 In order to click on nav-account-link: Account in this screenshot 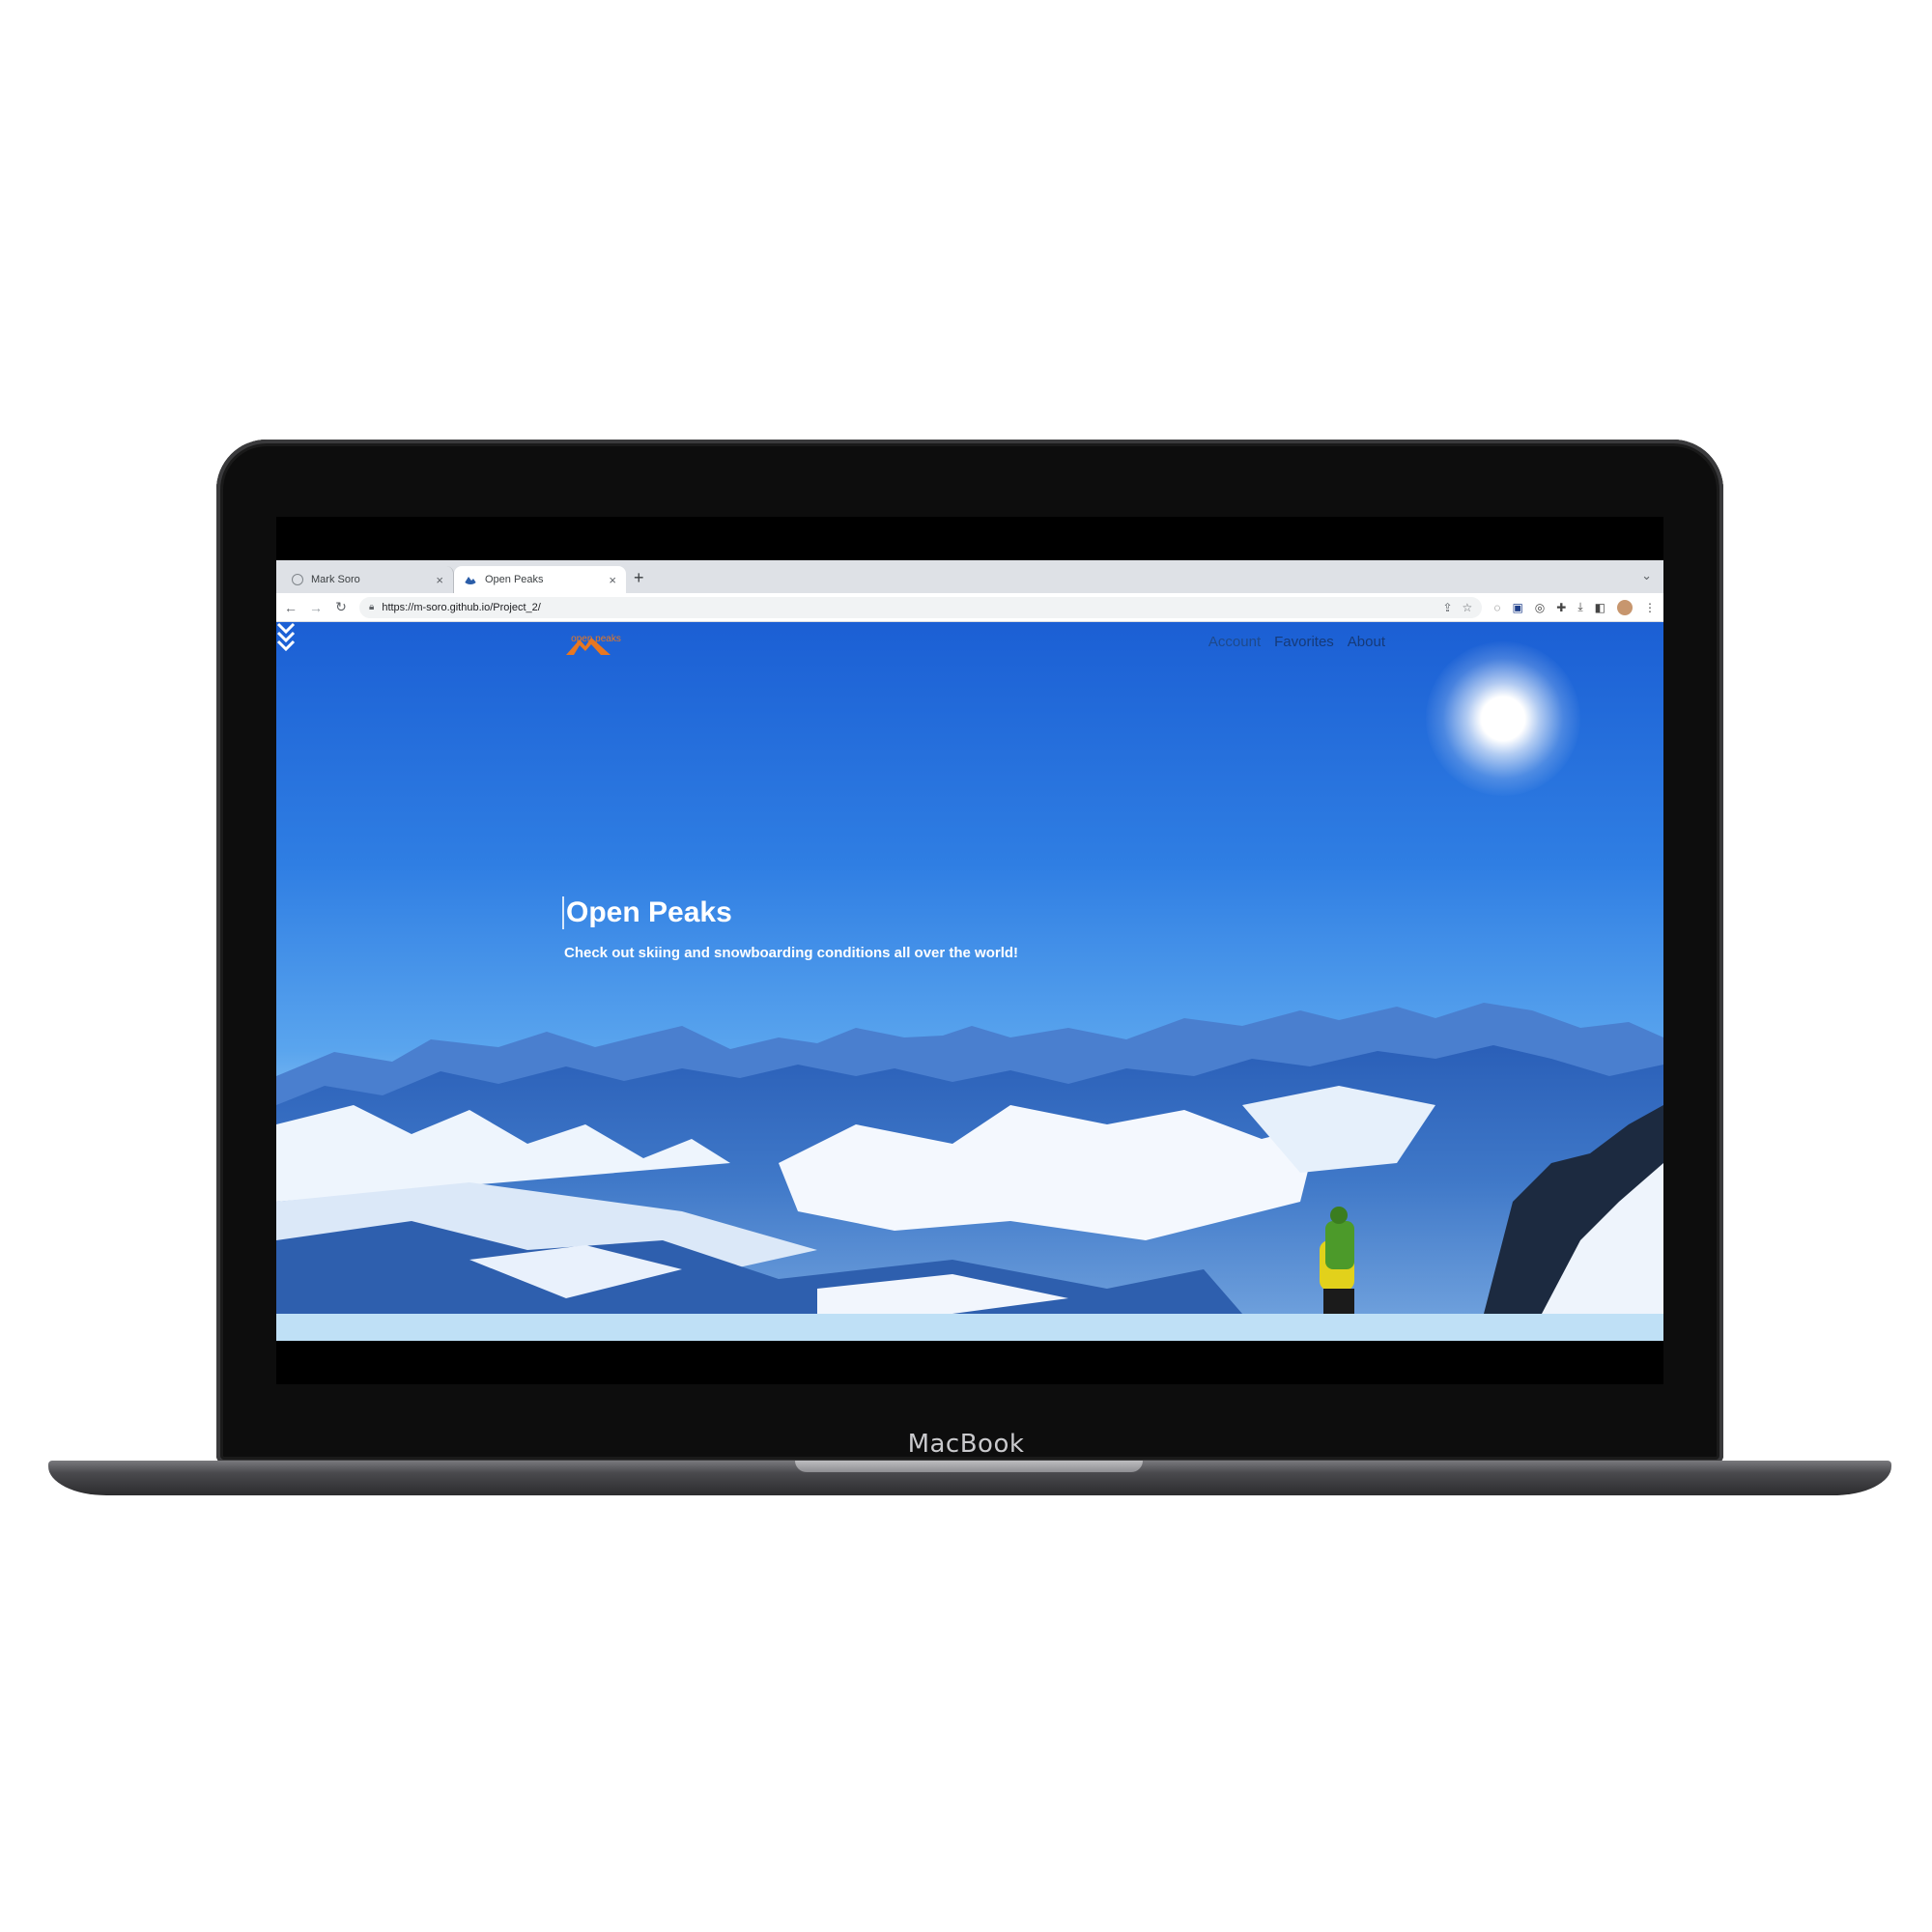, I will do `click(1234, 642)`.